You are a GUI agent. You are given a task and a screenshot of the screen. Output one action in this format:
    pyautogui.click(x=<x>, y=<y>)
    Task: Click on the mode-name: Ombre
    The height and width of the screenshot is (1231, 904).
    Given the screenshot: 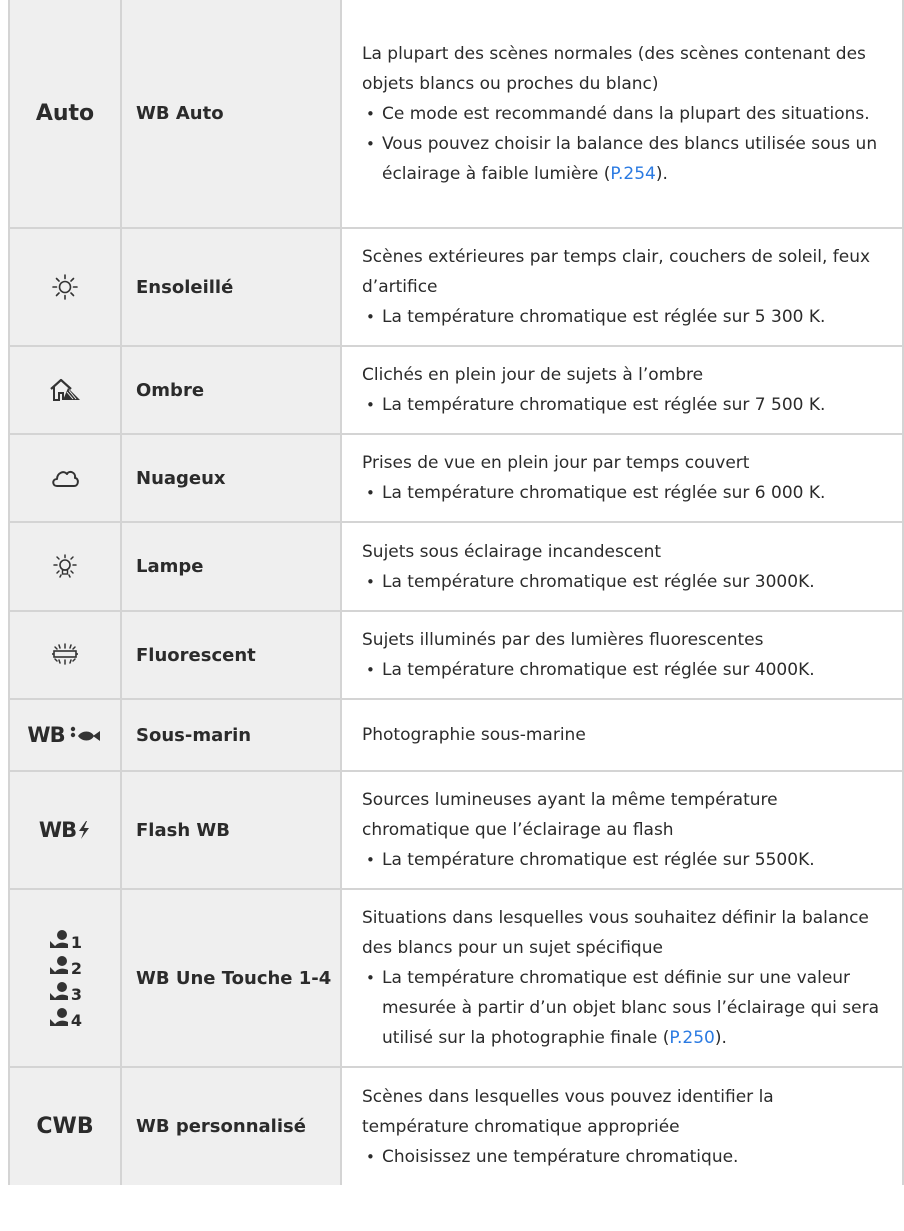 What is the action you would take?
    pyautogui.click(x=231, y=390)
    